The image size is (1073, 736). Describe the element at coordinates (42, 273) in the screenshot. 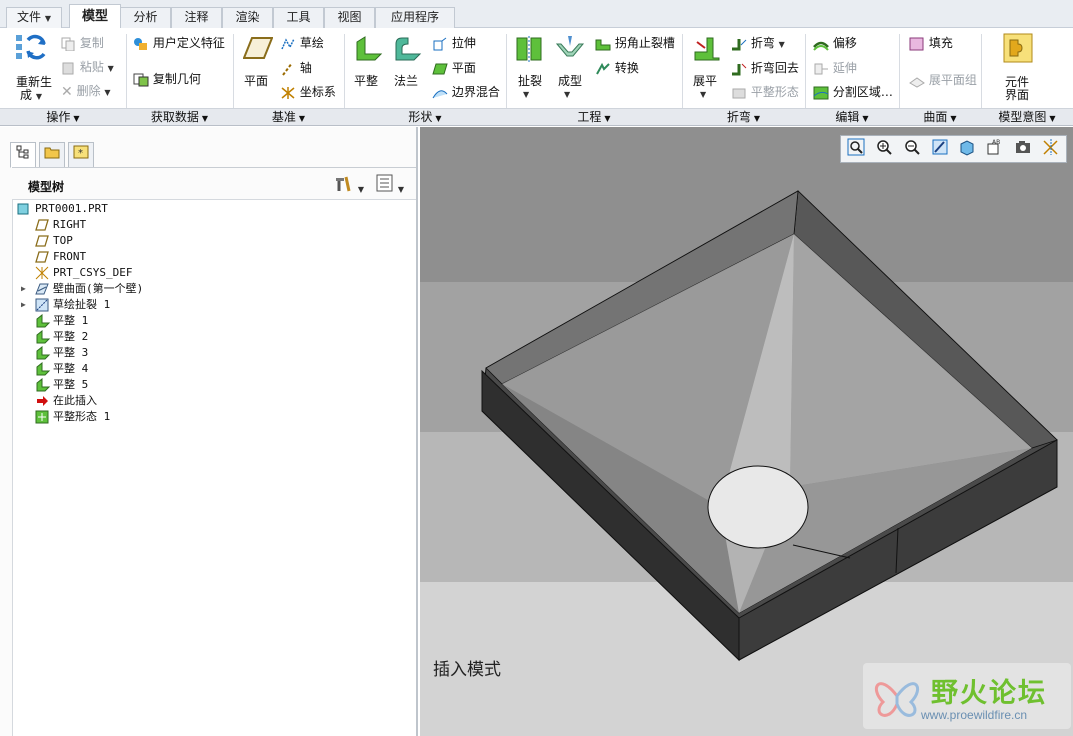

I see `csys-icon` at that location.